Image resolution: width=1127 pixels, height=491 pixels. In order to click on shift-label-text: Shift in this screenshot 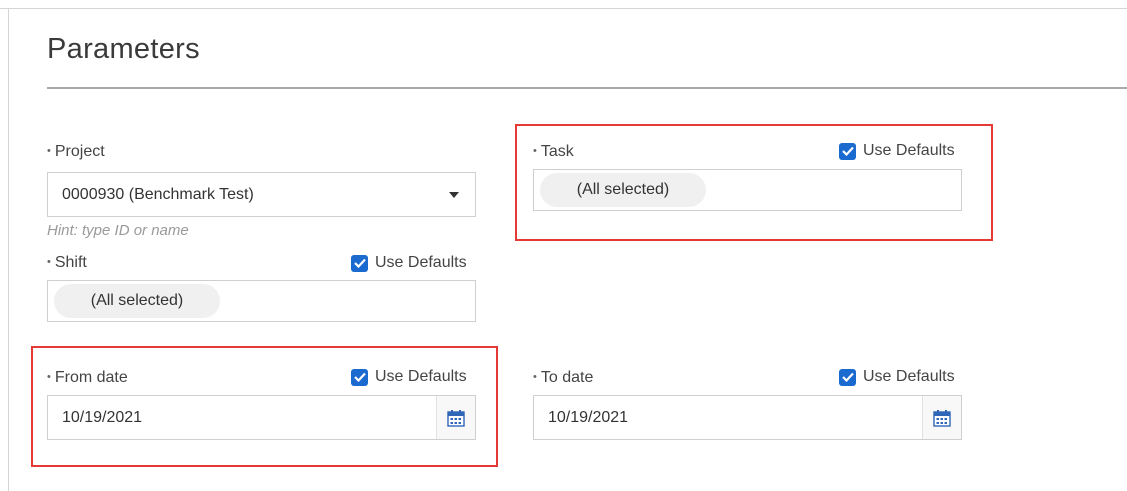, I will do `click(70, 262)`.